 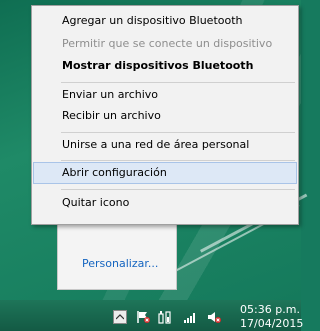 What do you see at coordinates (165, 95) in the screenshot?
I see `menu-item-send-file: Enviar un archivo` at bounding box center [165, 95].